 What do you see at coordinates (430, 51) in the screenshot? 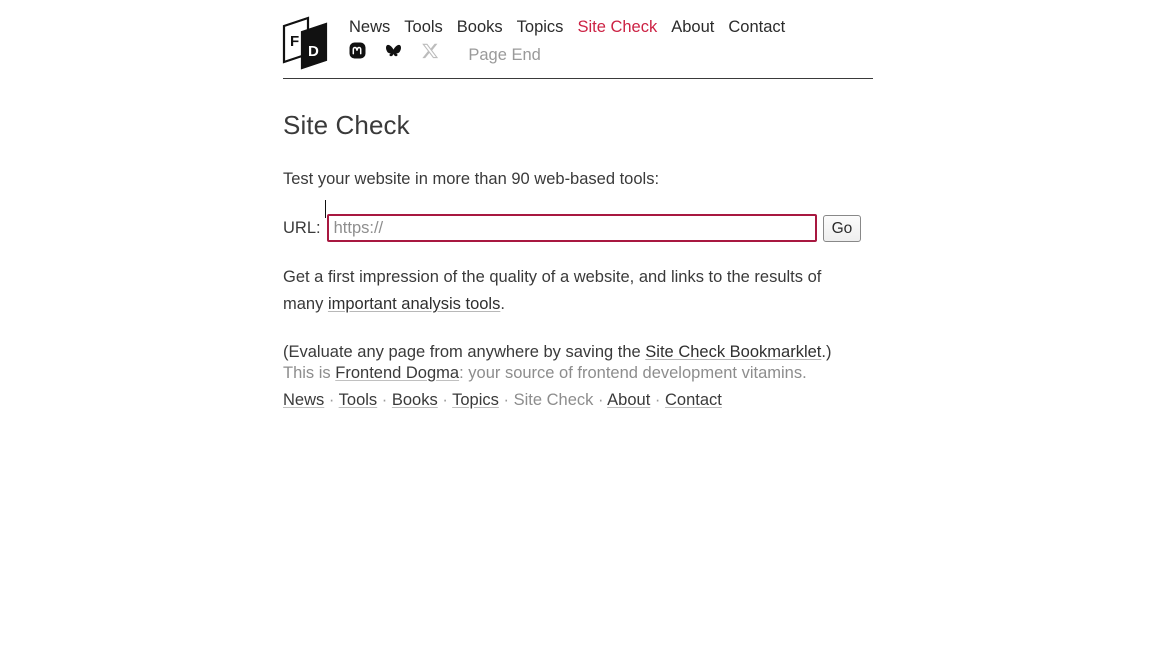
I see `x-icon` at bounding box center [430, 51].